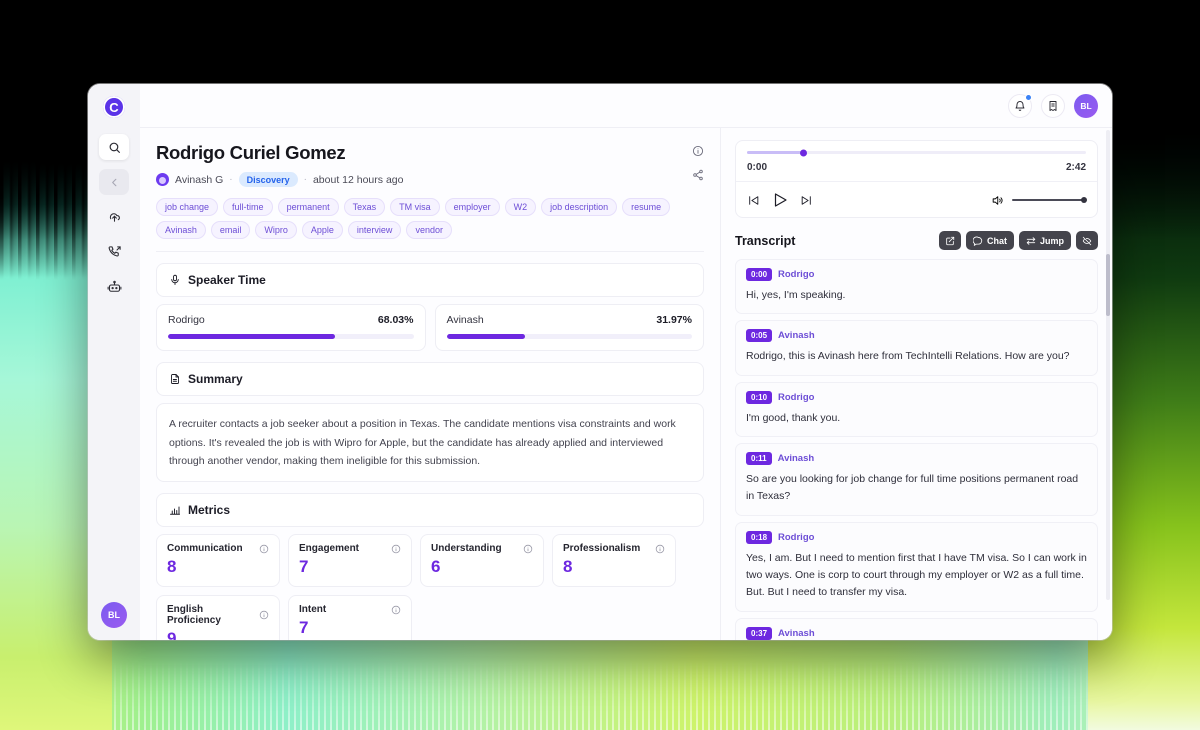 The image size is (1200, 730). Describe the element at coordinates (1075, 167) in the screenshot. I see `total-time: 2:42` at that location.